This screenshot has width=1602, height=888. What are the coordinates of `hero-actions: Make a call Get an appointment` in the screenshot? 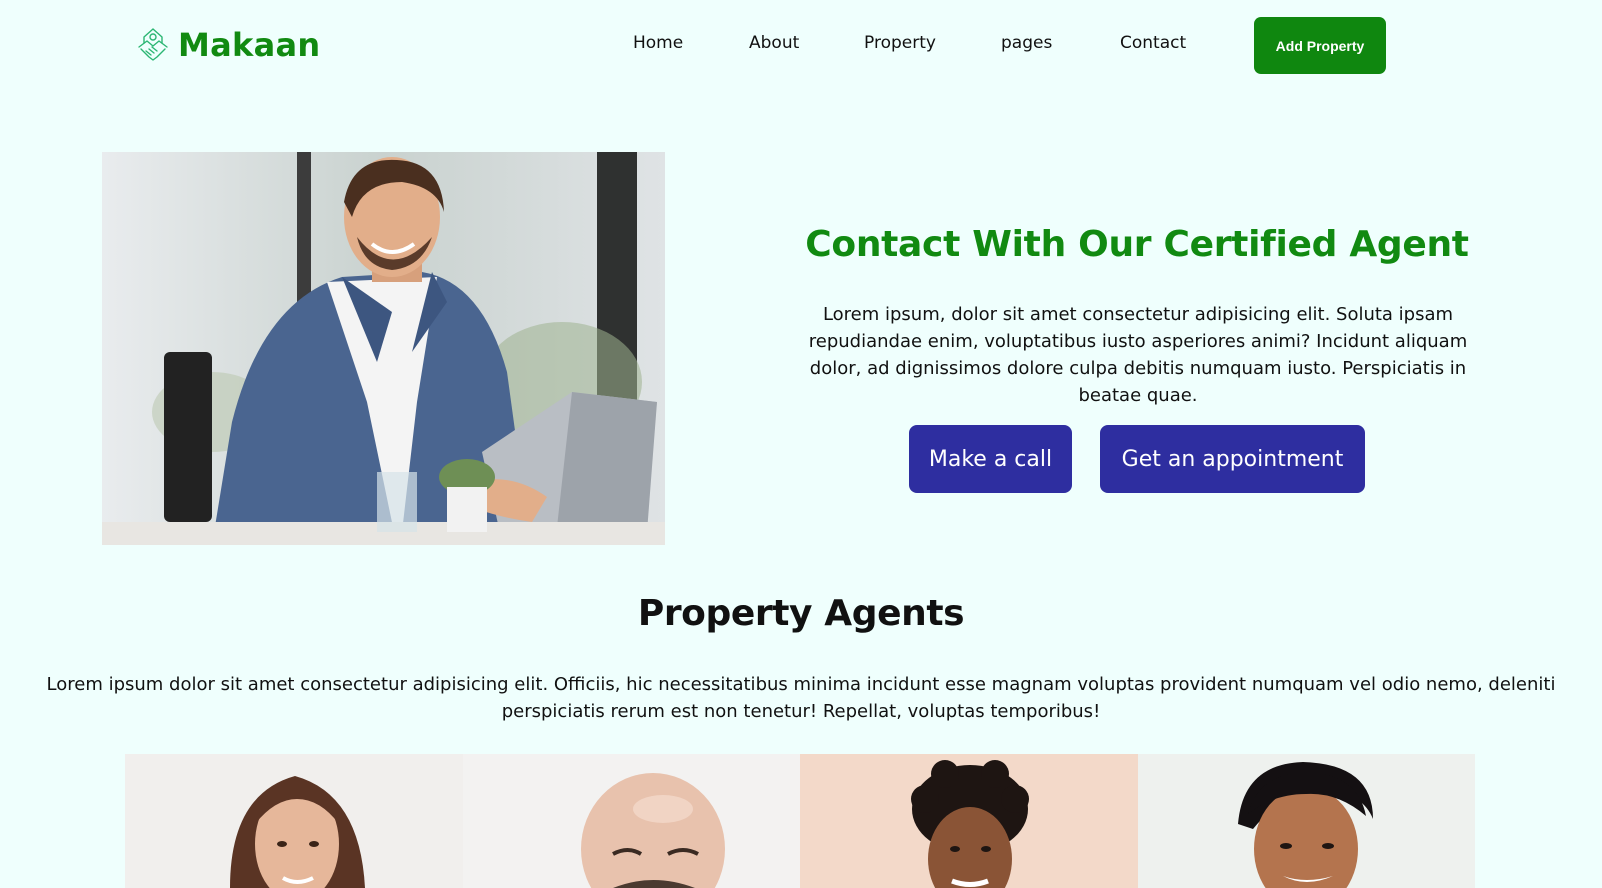 It's located at (1137, 459).